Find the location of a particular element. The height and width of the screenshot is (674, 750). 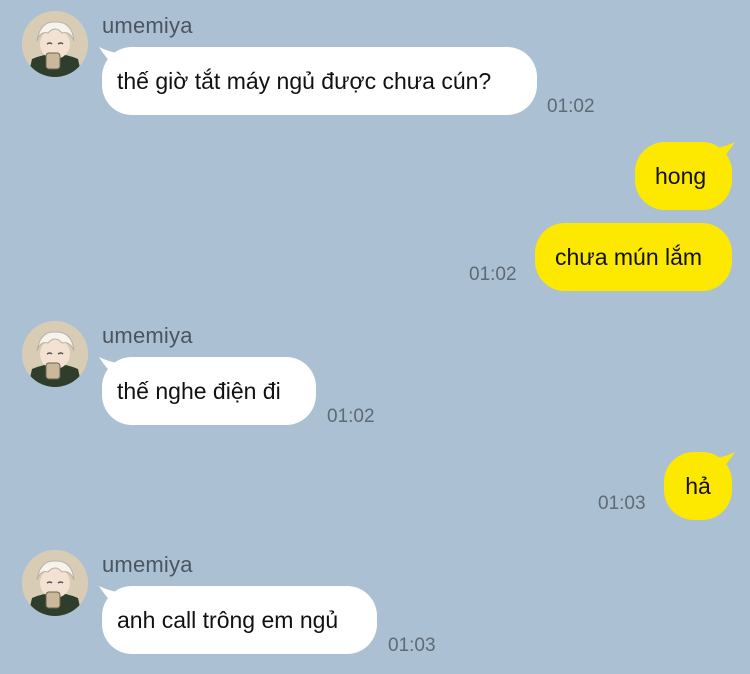

message-text: hả is located at coordinates (698, 485).